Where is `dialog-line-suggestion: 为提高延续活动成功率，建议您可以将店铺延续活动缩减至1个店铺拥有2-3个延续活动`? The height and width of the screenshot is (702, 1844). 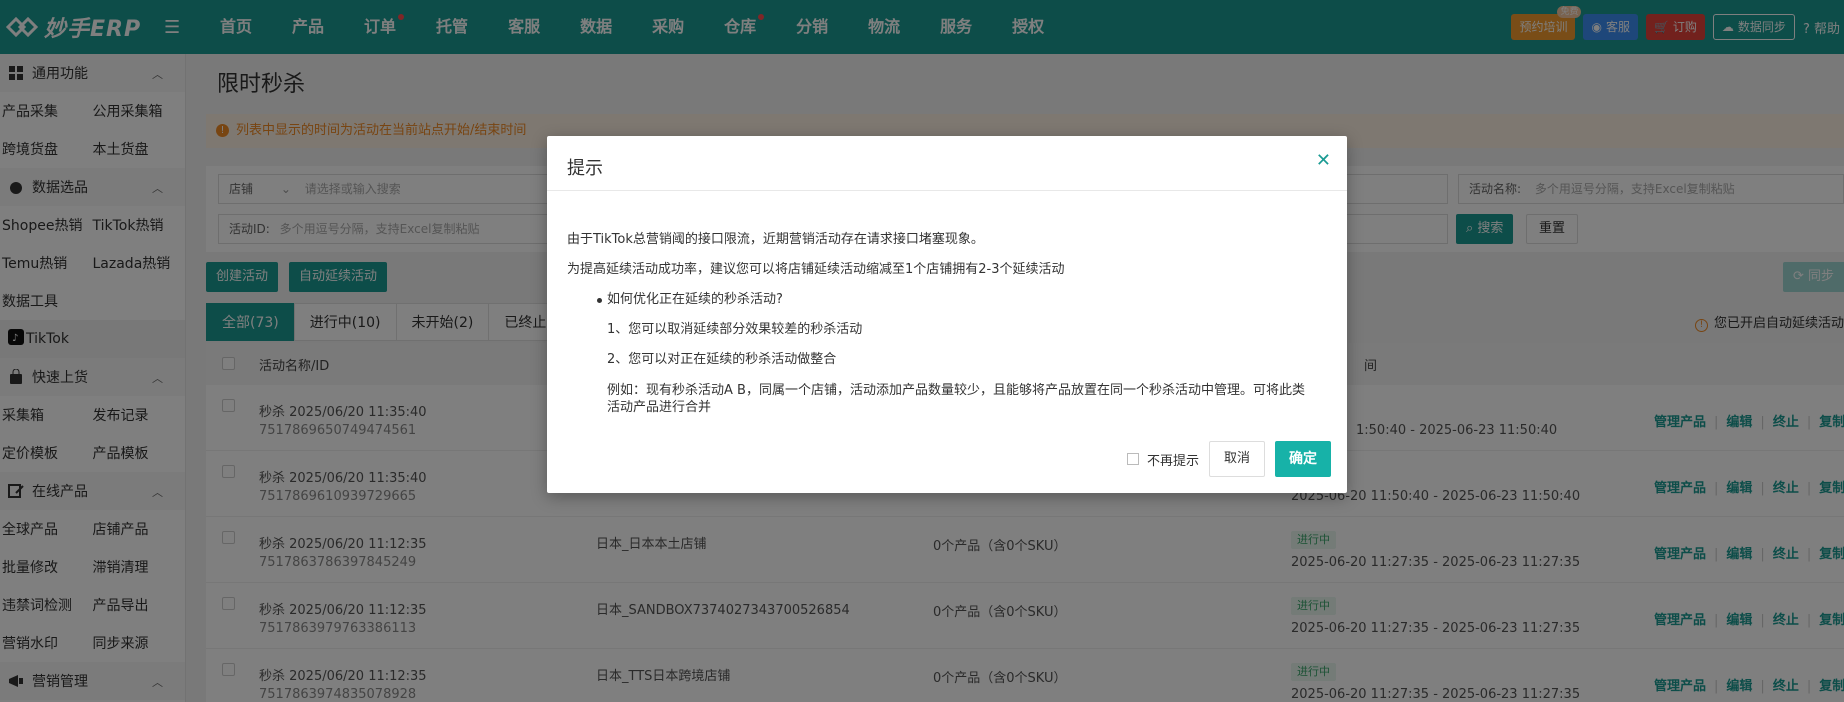
dialog-line-suggestion: 为提高延续活动成功率，建议您可以将店铺延续活动缩减至1个店铺拥有2-3个延续活动 is located at coordinates (816, 269).